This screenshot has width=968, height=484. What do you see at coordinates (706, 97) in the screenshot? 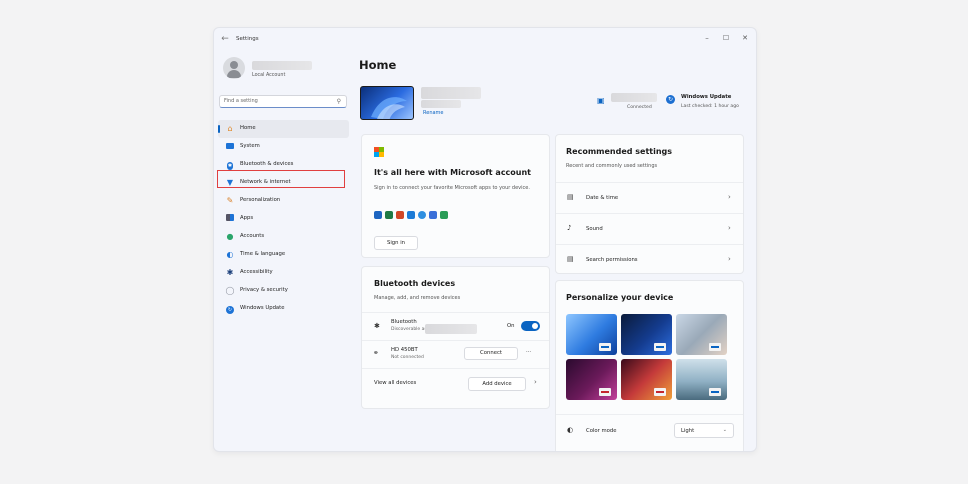
I see `windows-update-title: Windows Update` at bounding box center [706, 97].